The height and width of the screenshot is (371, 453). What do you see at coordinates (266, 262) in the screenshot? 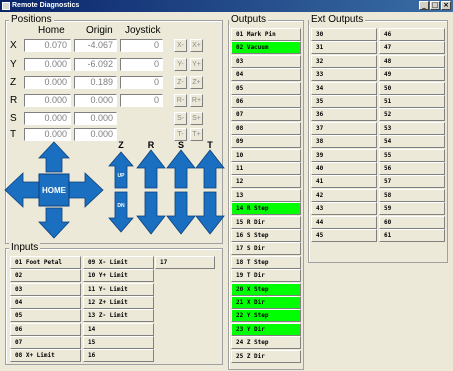
I see `output-cell: 18 T Step` at bounding box center [266, 262].